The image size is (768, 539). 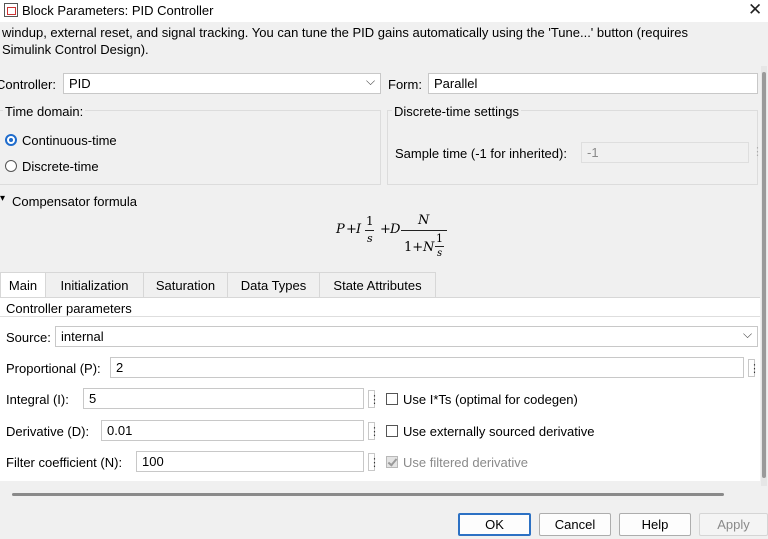 What do you see at coordinates (2, 198) in the screenshot?
I see `collapse-triangle-icon: ▾` at bounding box center [2, 198].